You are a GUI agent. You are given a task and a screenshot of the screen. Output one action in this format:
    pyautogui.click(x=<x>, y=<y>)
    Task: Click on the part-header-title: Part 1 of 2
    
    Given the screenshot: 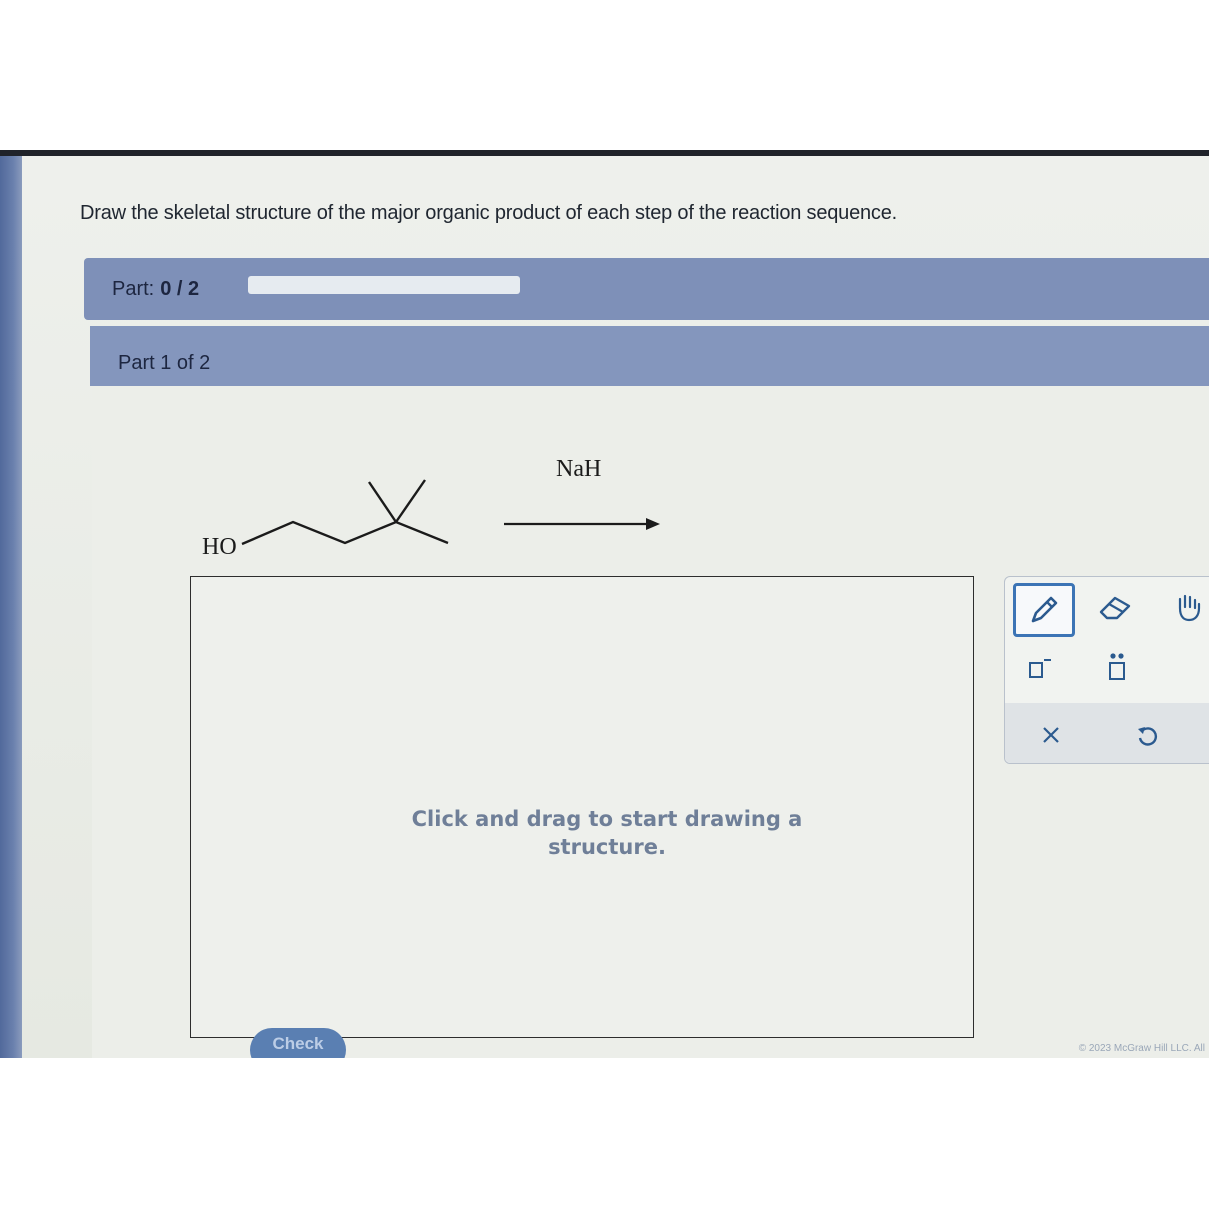 What is the action you would take?
    pyautogui.click(x=164, y=363)
    